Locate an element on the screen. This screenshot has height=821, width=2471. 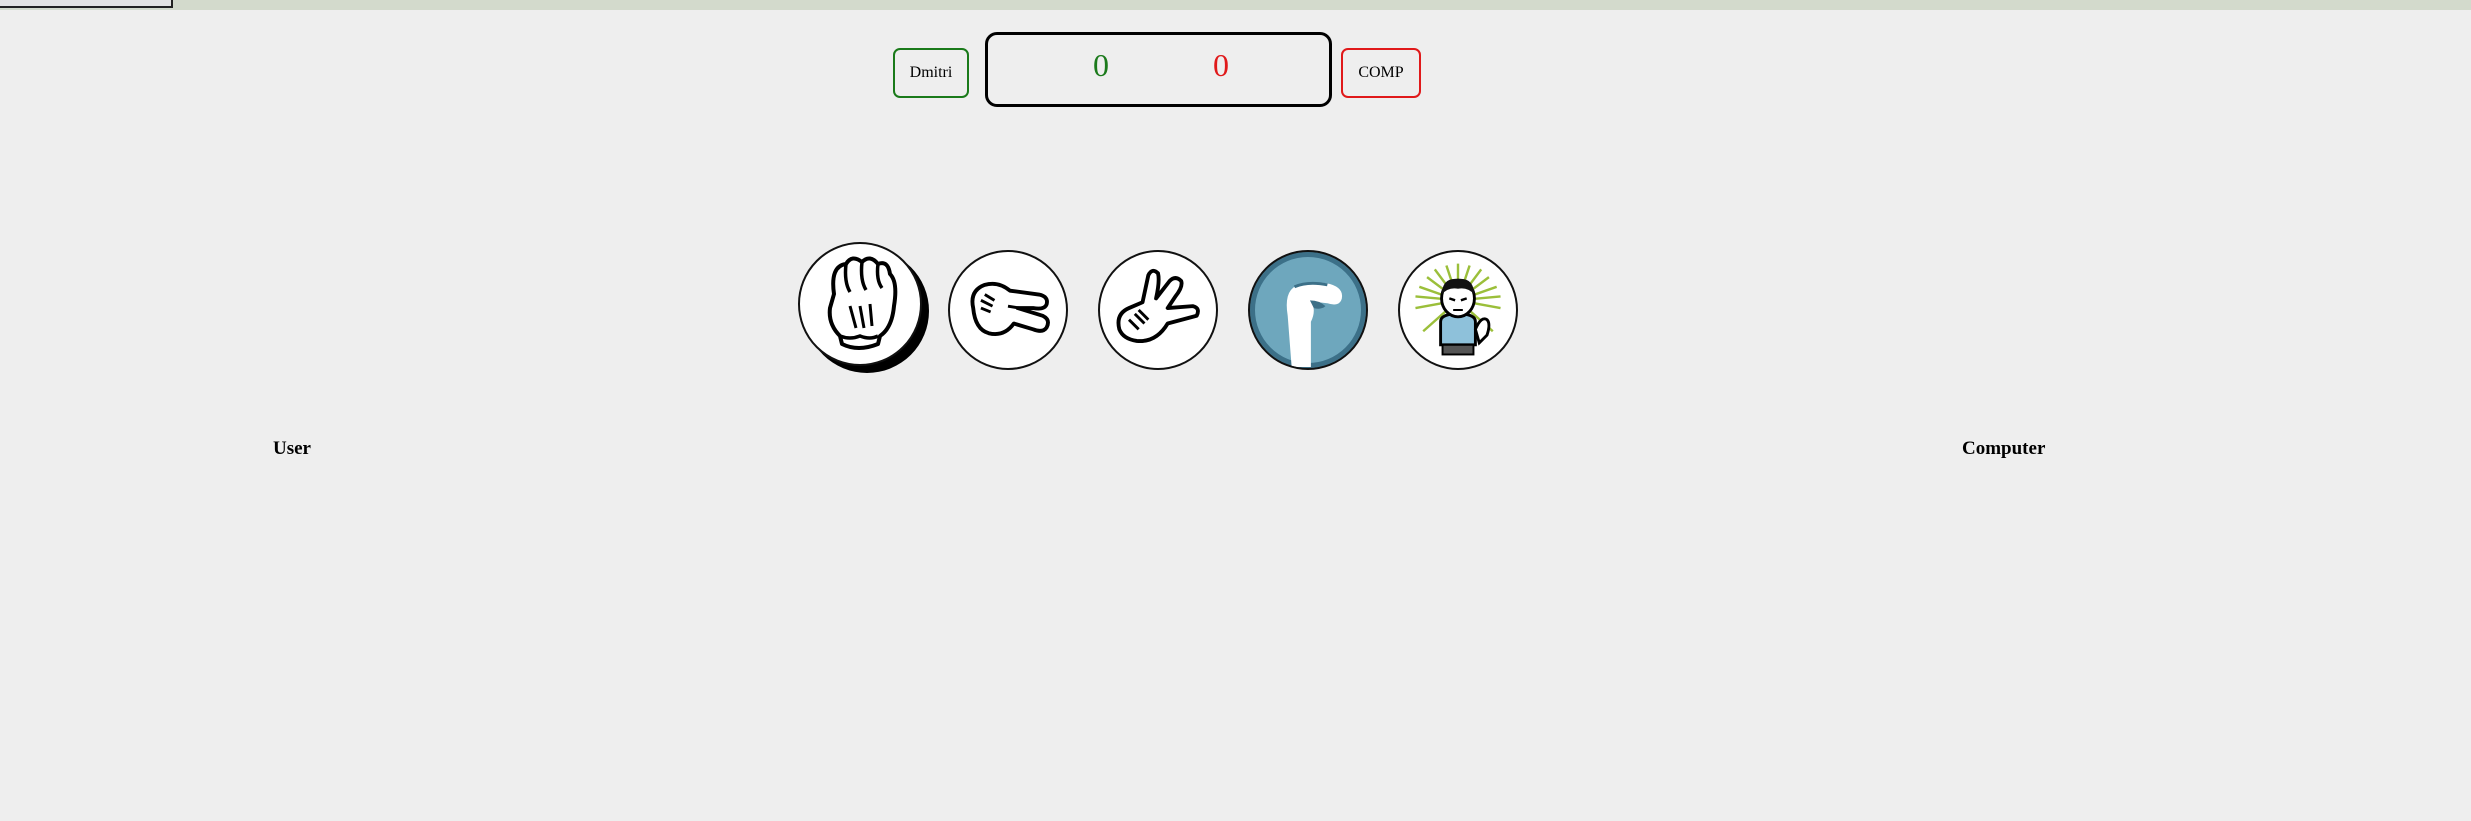
top-strip is located at coordinates (1235, 5).